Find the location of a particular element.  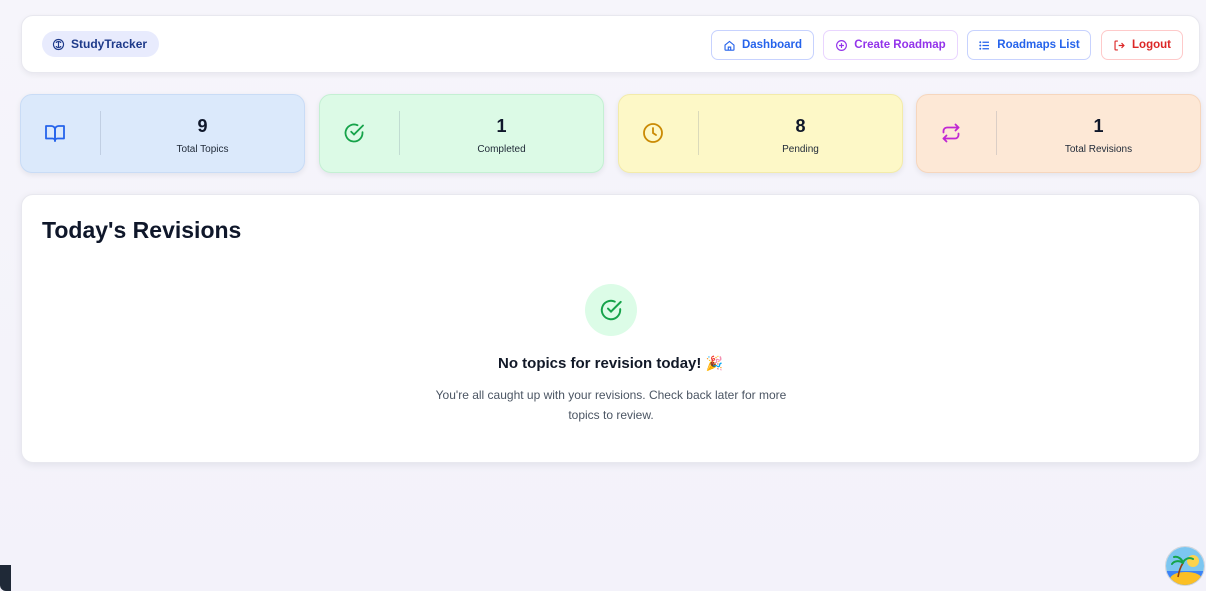

stat-value: 9 is located at coordinates (202, 126).